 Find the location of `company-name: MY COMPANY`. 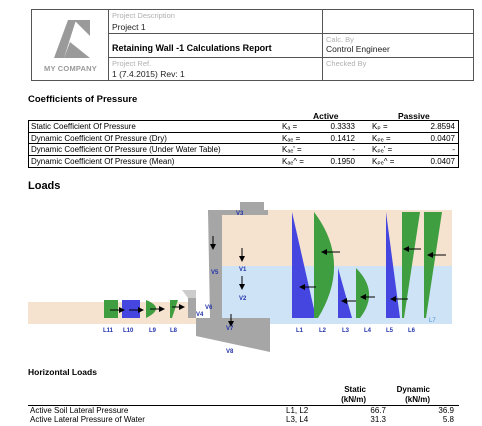

company-name: MY COMPANY is located at coordinates (70, 68).